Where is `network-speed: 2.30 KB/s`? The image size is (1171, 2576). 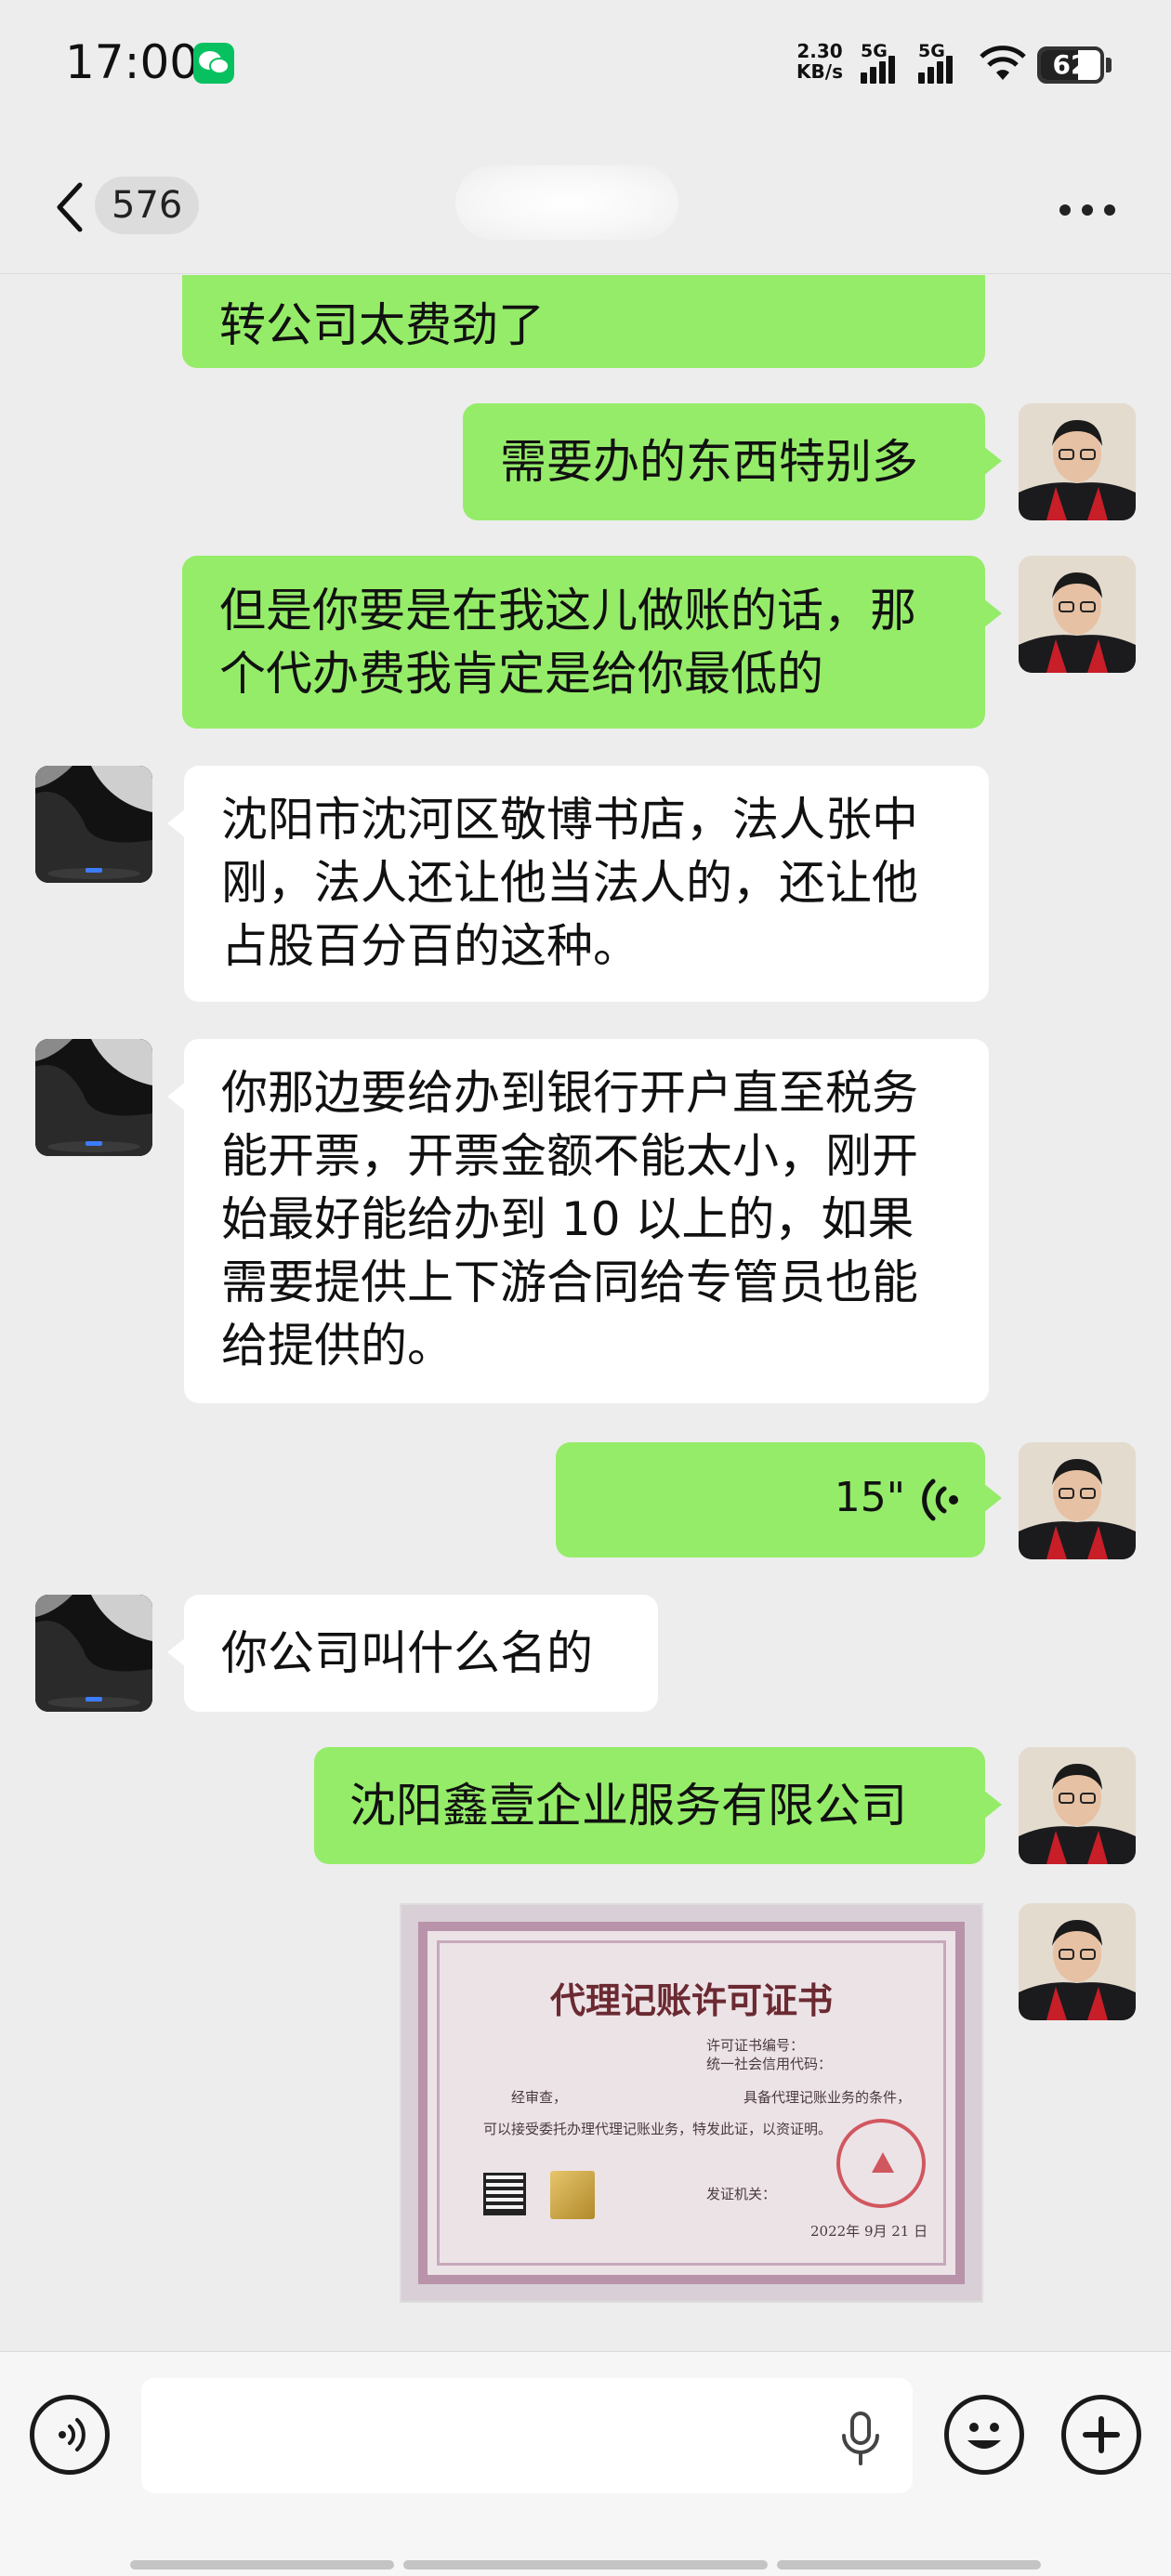
network-speed: 2.30 KB/s is located at coordinates (820, 61).